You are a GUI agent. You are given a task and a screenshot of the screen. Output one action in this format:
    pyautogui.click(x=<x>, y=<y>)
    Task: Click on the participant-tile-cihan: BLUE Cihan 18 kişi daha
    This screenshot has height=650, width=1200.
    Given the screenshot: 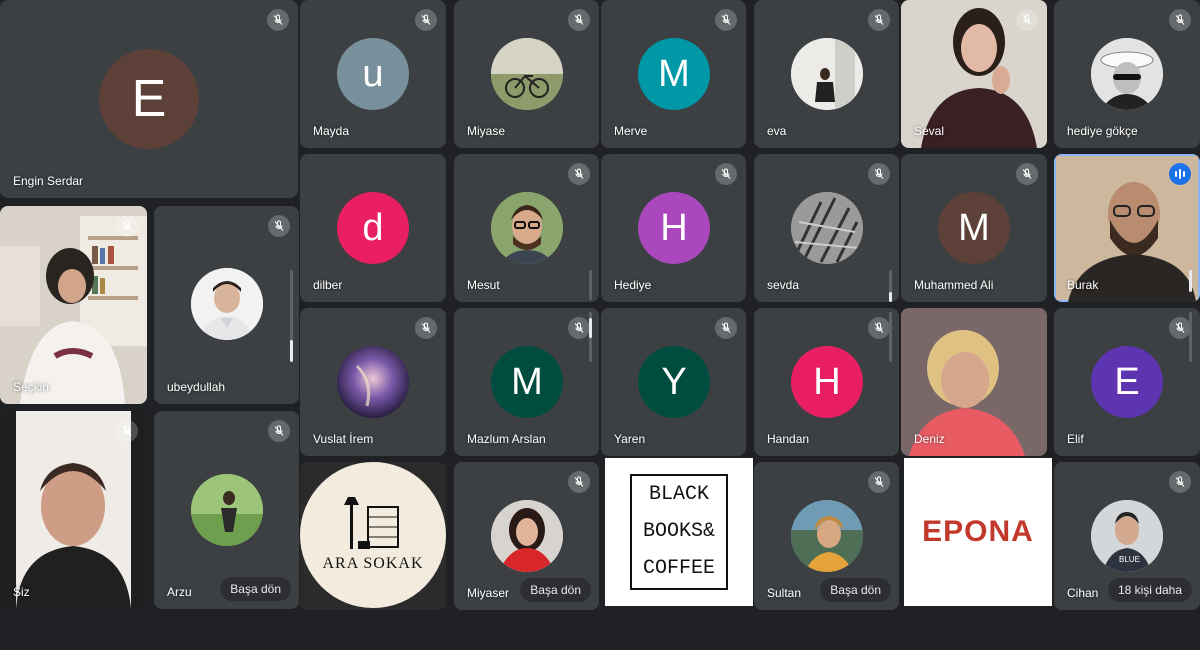 What is the action you would take?
    pyautogui.click(x=1127, y=536)
    